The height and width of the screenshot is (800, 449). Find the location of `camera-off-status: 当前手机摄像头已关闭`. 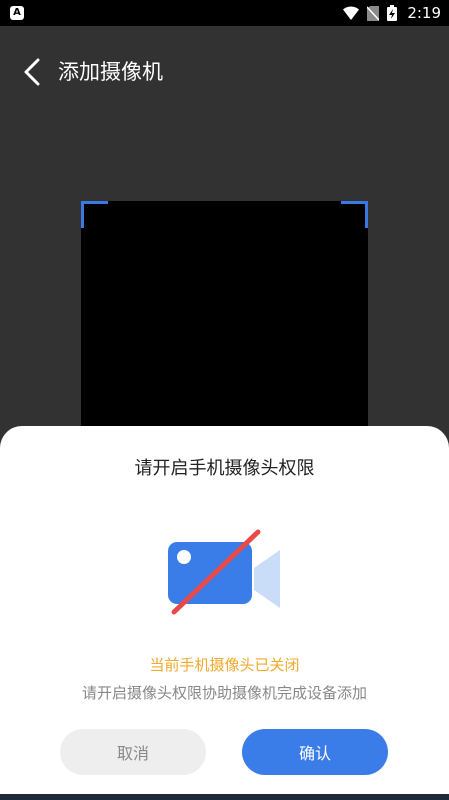

camera-off-status: 当前手机摄像头已关闭 is located at coordinates (224, 665).